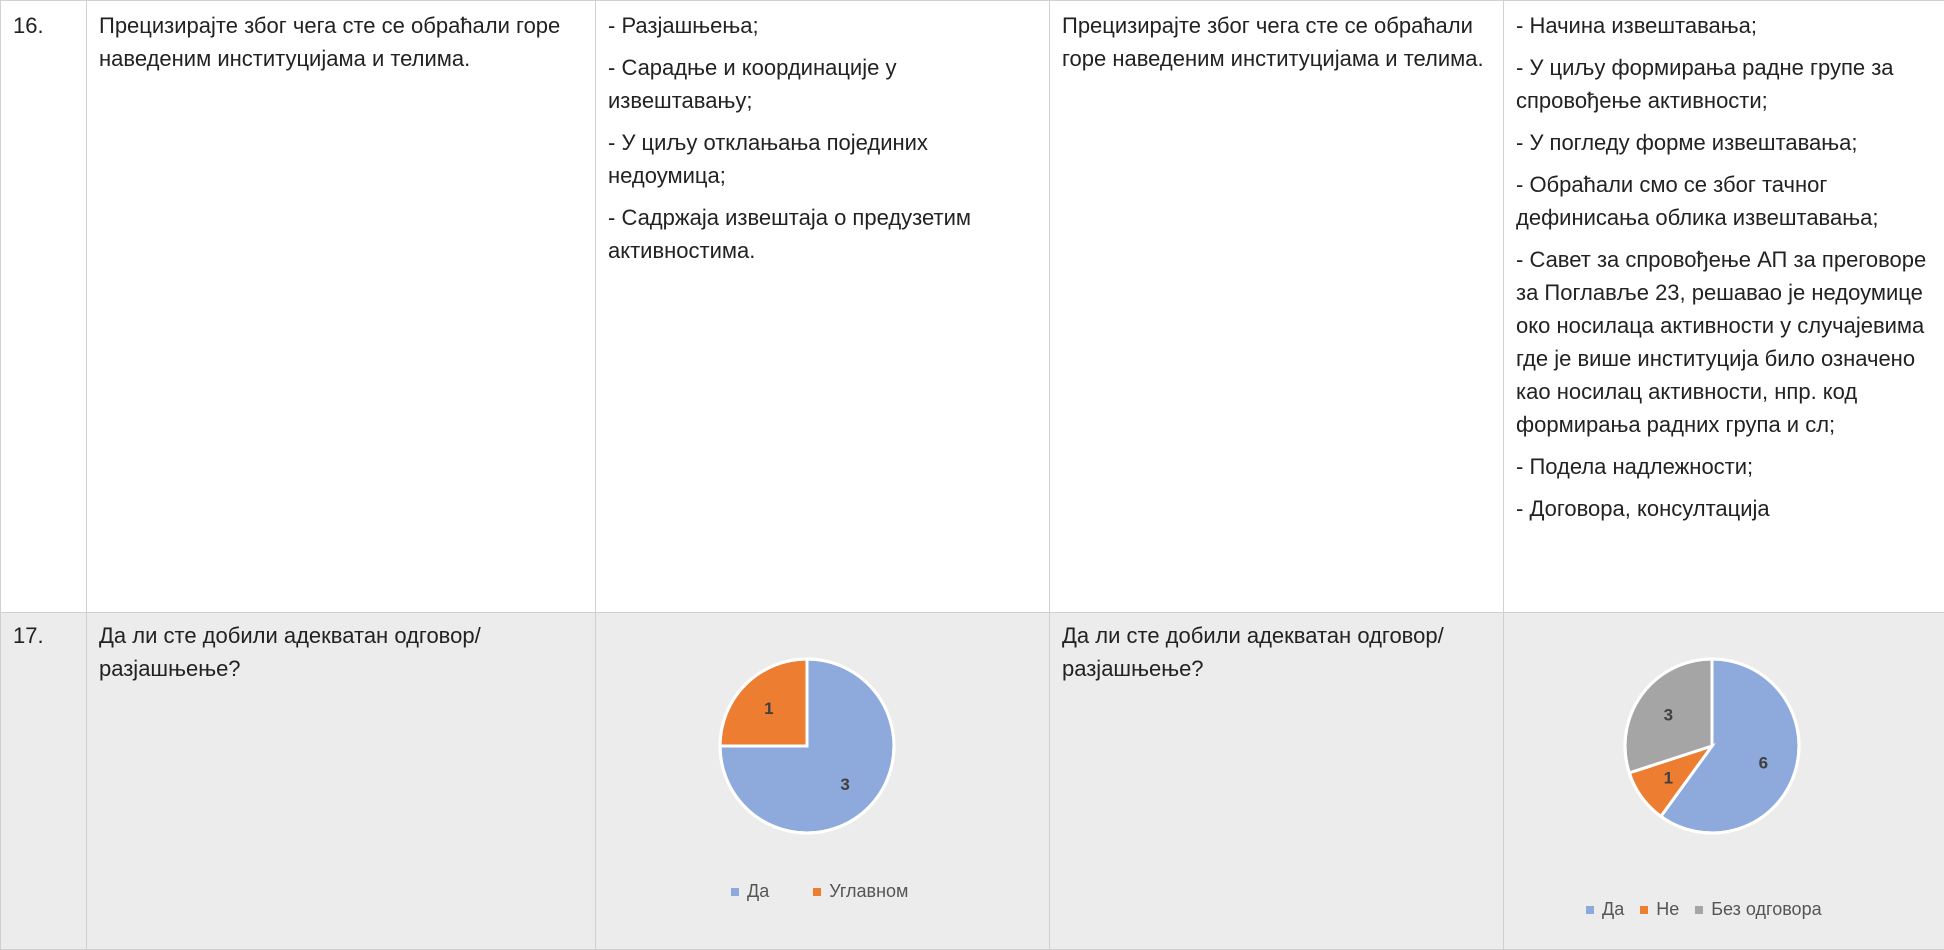 This screenshot has height=950, width=1944. What do you see at coordinates (1643, 508) in the screenshot?
I see `answer-item: - Договора, консултација` at bounding box center [1643, 508].